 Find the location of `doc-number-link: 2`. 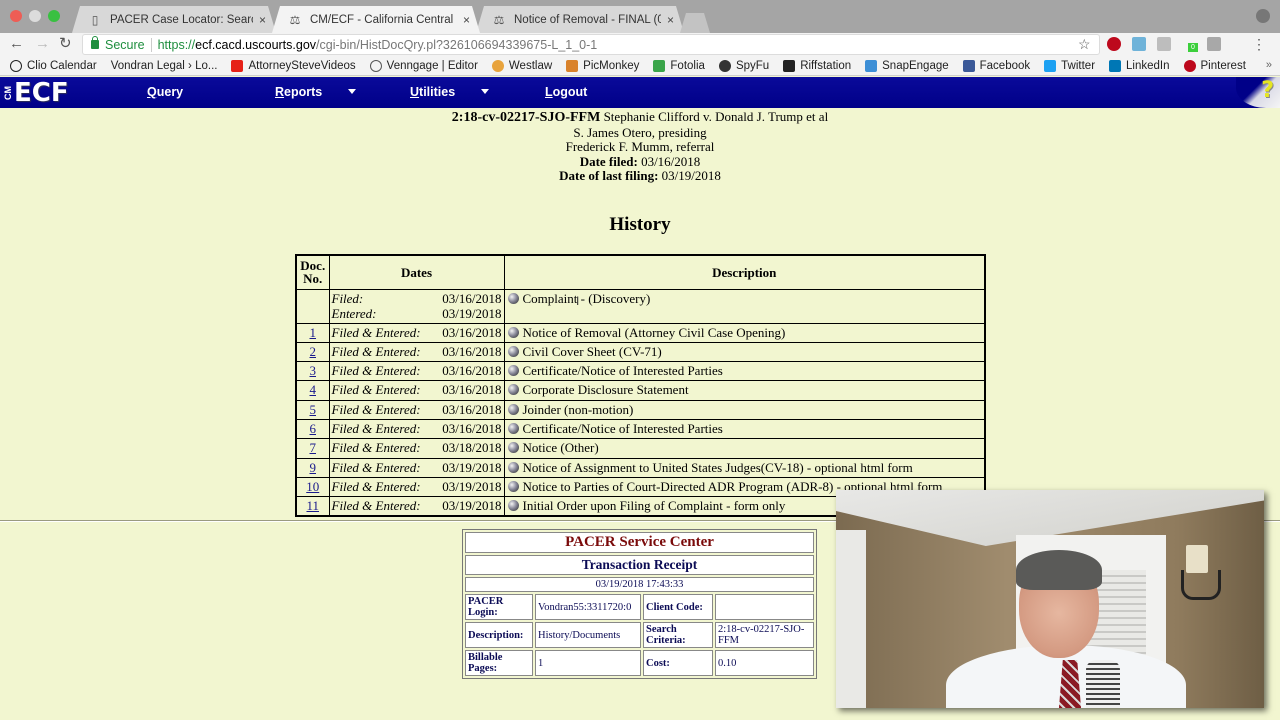

doc-number-link: 2 is located at coordinates (313, 351).